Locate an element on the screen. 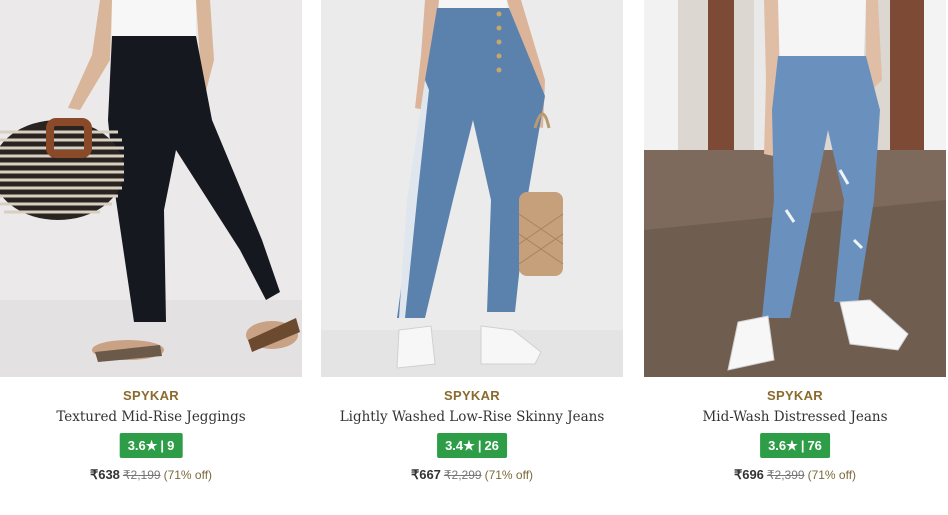 This screenshot has width=948, height=515. rating-badge: 3.4★ | 26 is located at coordinates (472, 445).